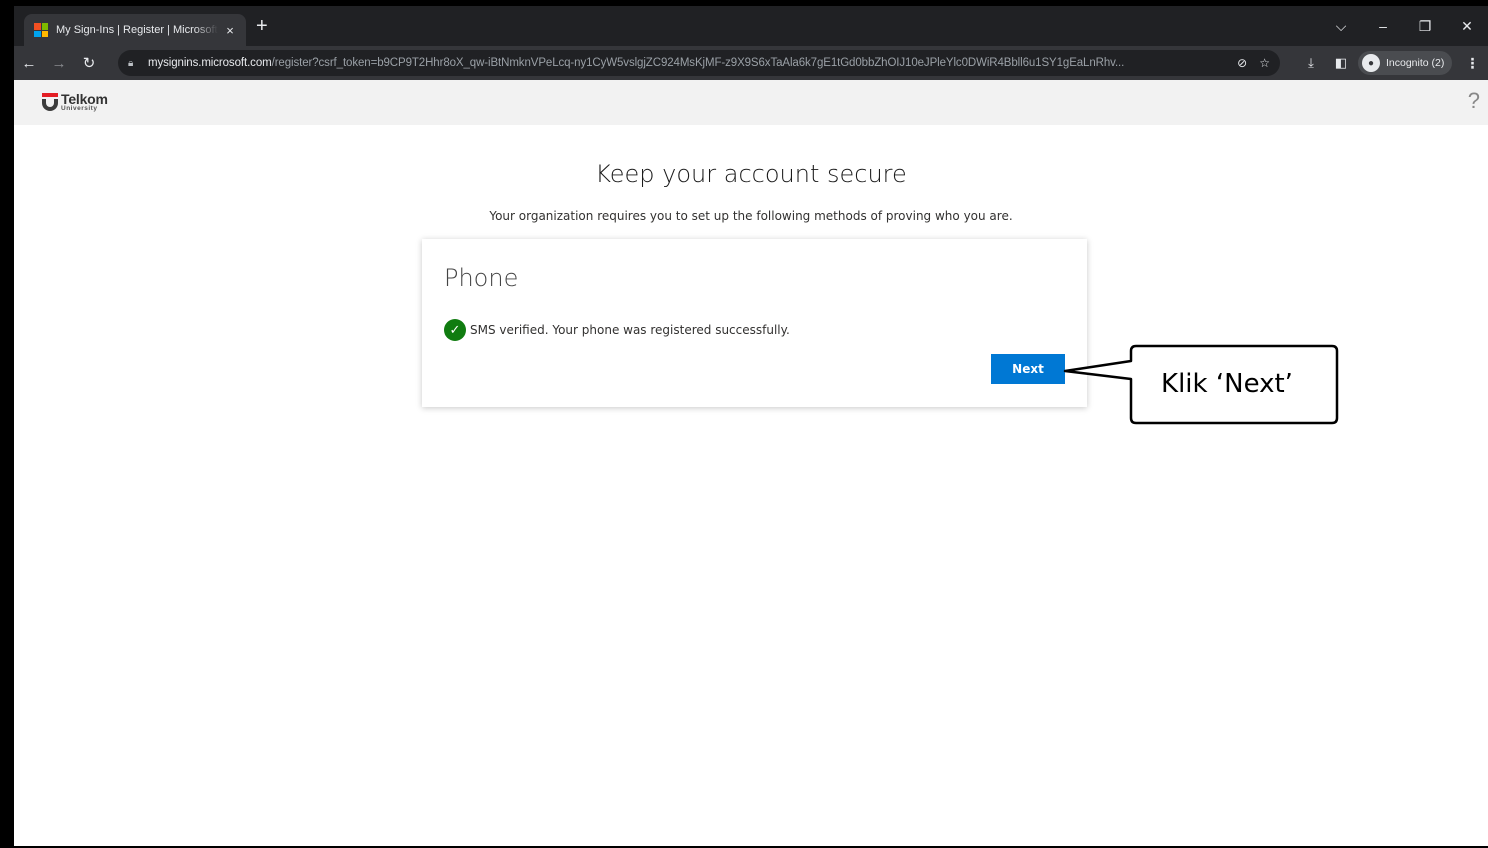  What do you see at coordinates (751, 174) in the screenshot?
I see `page-title: Keep your account secure` at bounding box center [751, 174].